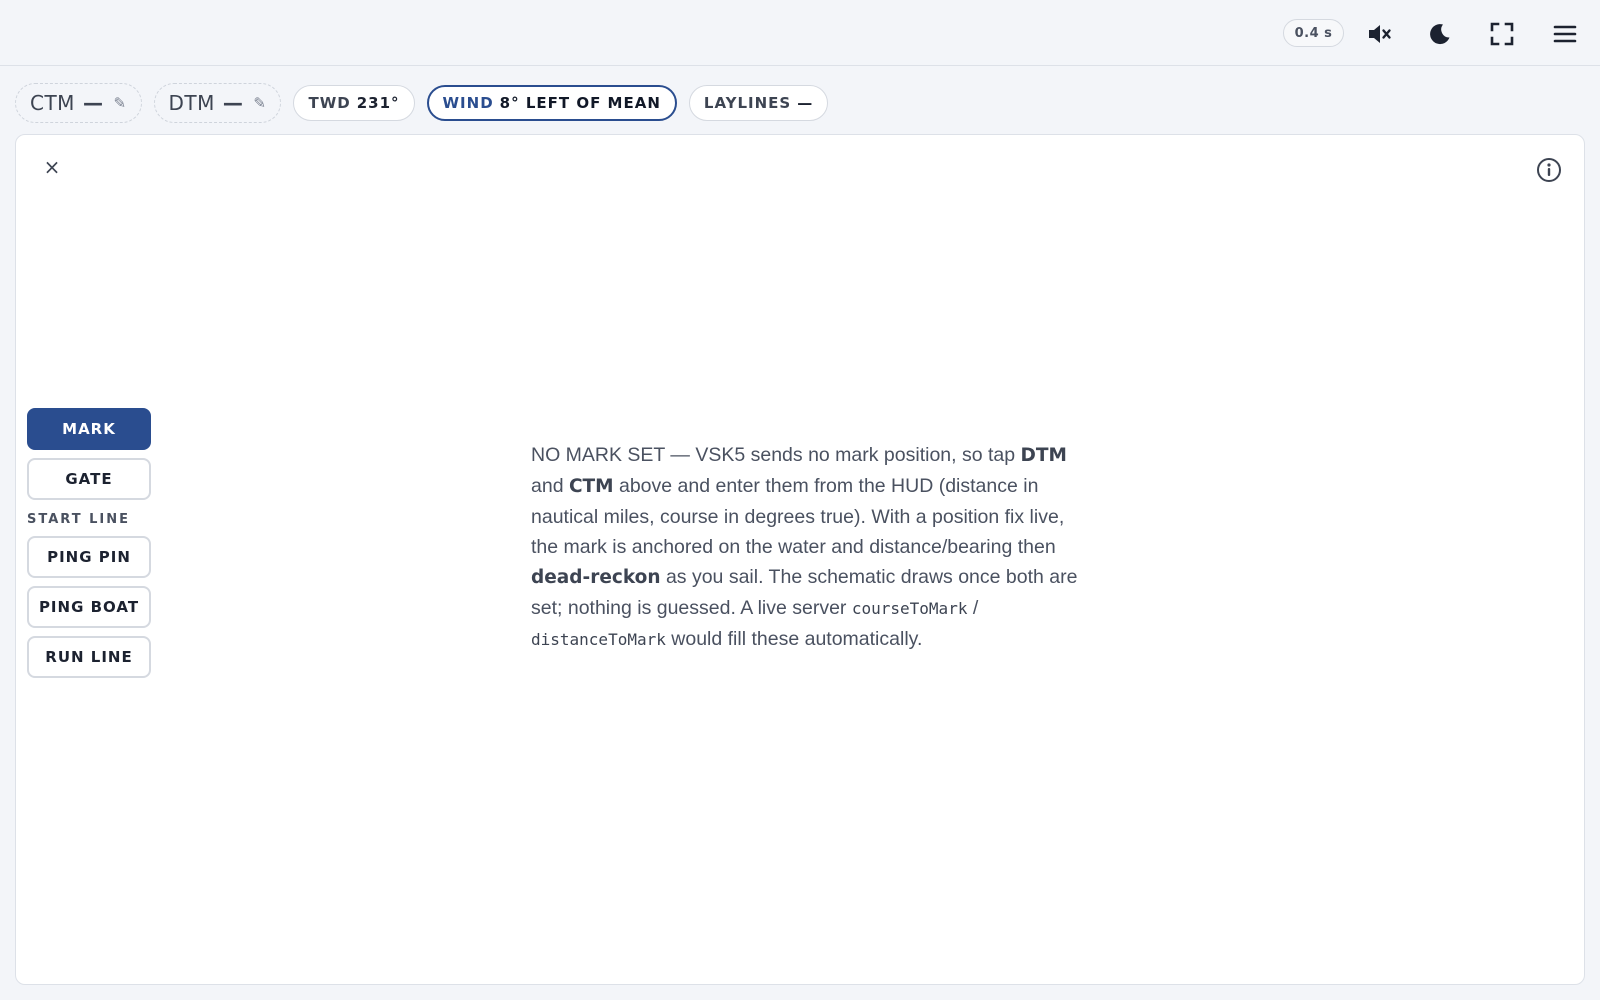 The width and height of the screenshot is (1600, 1000). Describe the element at coordinates (52, 103) in the screenshot. I see `ctm-label: CTM` at that location.